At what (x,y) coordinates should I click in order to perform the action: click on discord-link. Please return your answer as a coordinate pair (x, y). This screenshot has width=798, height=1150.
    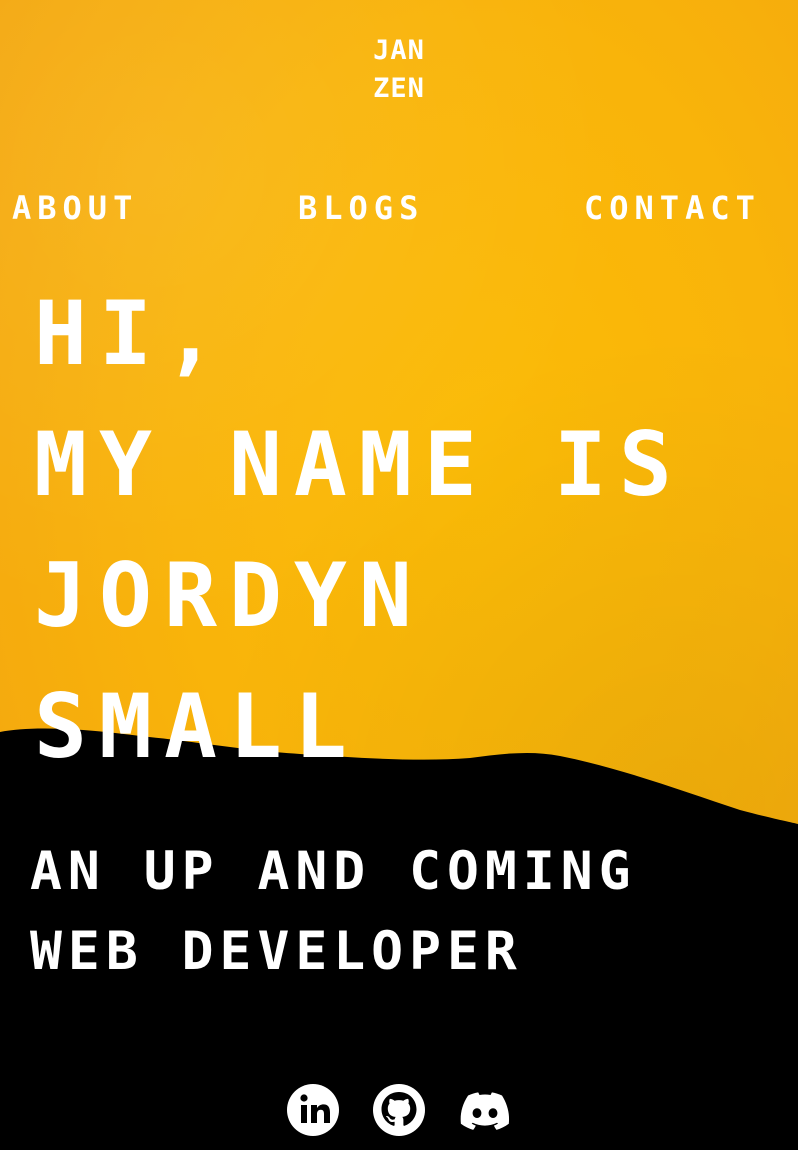
    Looking at the image, I should click on (485, 1110).